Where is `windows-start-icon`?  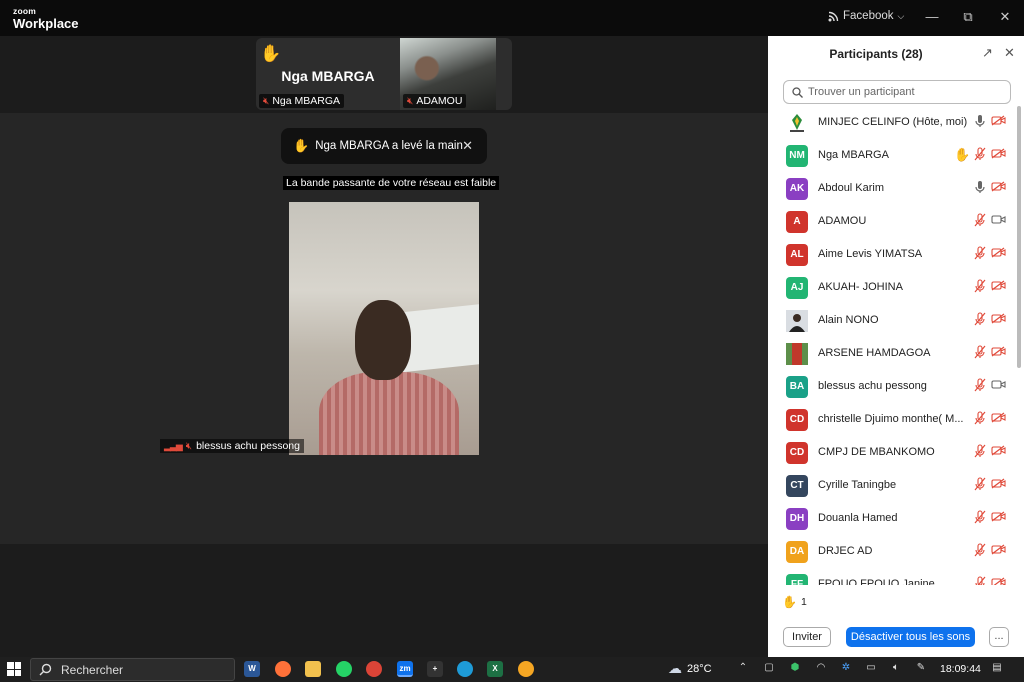
windows-start-icon is located at coordinates (14, 669).